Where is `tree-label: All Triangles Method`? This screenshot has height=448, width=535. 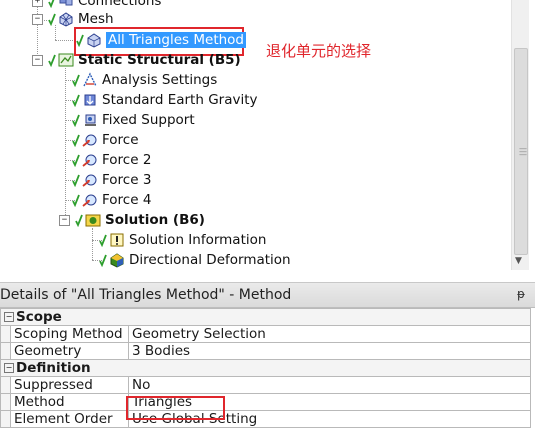 tree-label: All Triangles Method is located at coordinates (176, 40).